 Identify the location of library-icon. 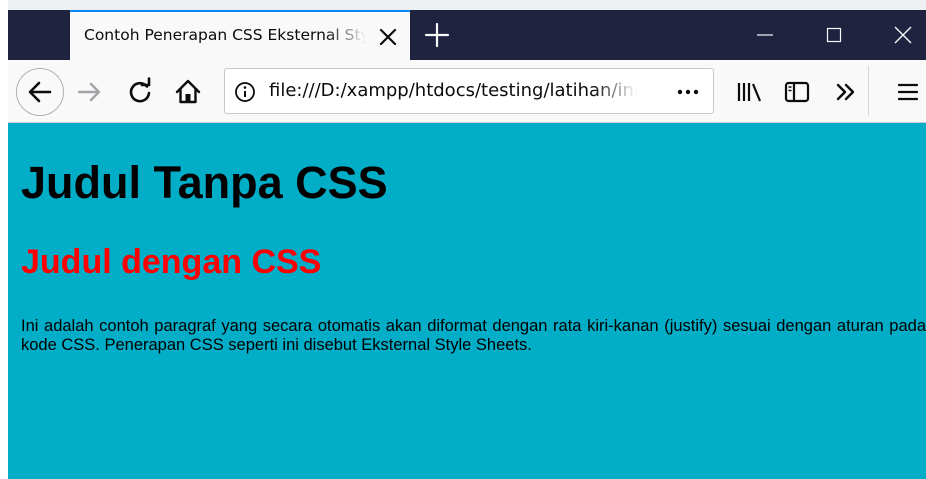
(750, 92).